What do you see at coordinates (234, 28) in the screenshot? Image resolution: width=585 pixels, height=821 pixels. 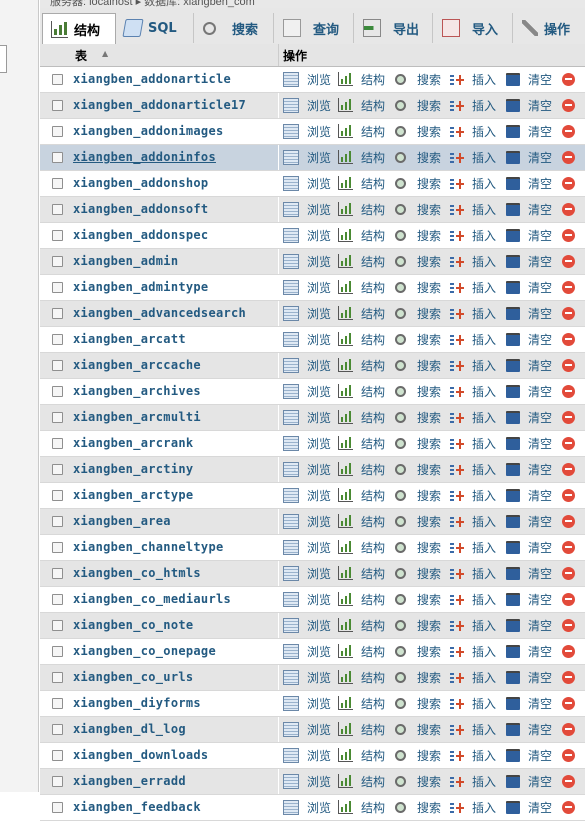 I see `tab-search: 搜索` at bounding box center [234, 28].